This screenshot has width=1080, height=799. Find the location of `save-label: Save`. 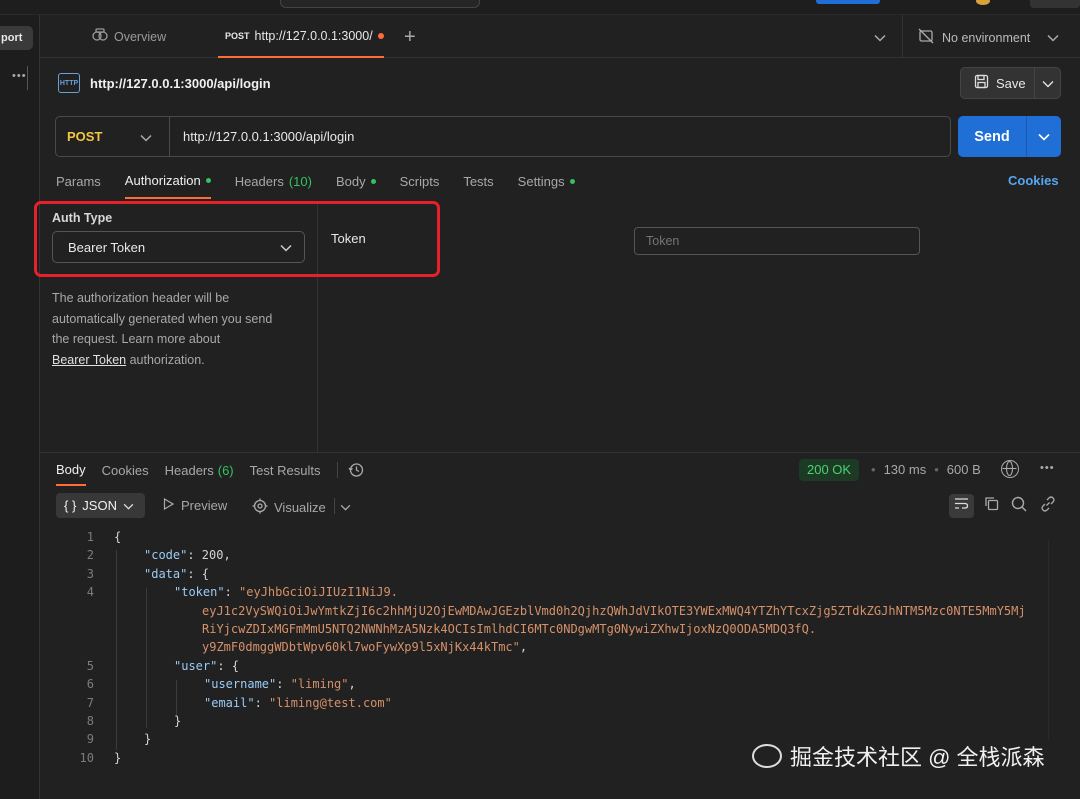

save-label: Save is located at coordinates (1011, 83).